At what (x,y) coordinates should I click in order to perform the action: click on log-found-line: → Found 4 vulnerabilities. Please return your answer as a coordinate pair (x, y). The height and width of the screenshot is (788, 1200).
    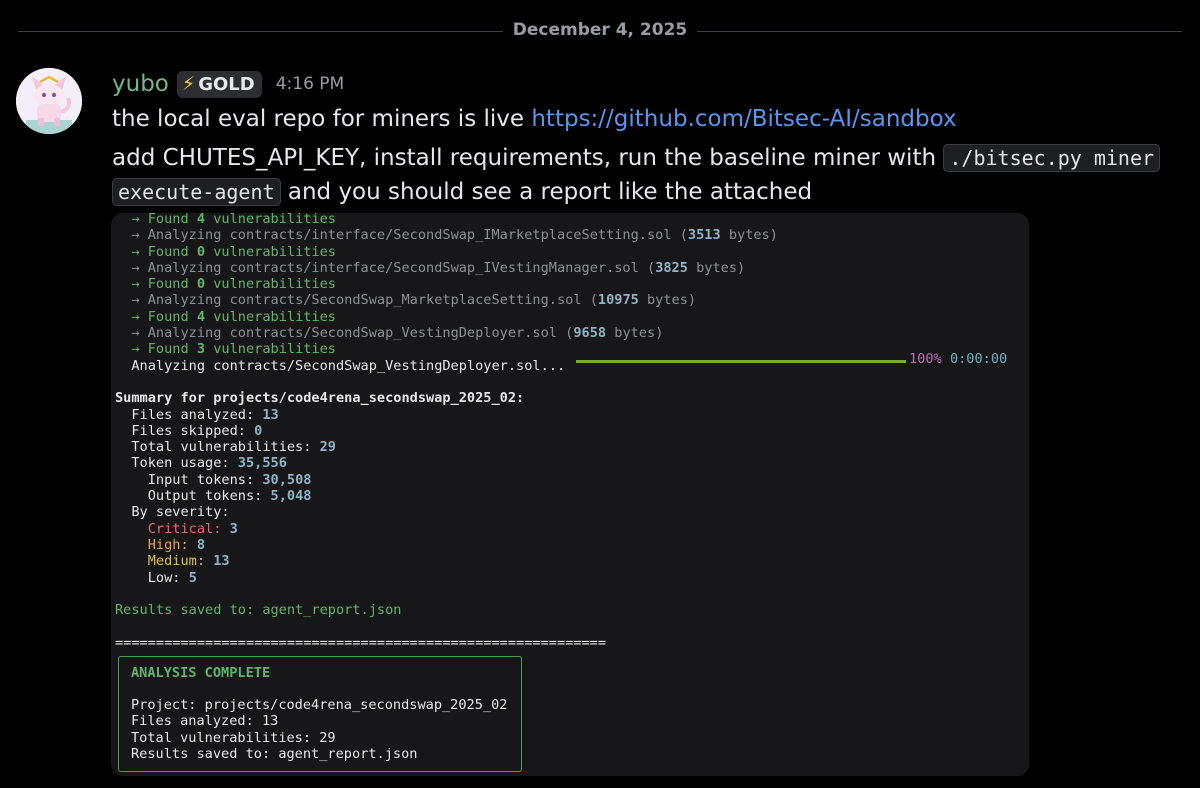
    Looking at the image, I should click on (233, 316).